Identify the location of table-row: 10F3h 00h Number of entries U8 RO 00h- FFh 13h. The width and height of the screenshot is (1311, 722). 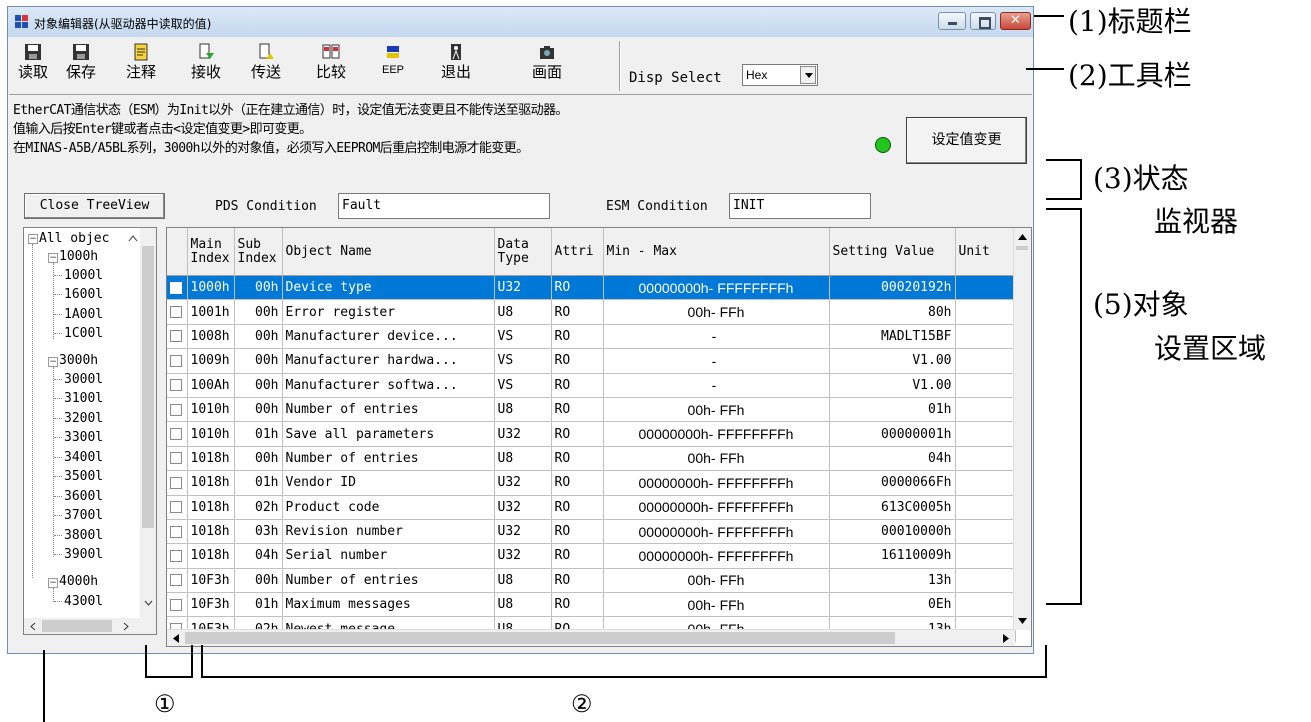
(591, 581).